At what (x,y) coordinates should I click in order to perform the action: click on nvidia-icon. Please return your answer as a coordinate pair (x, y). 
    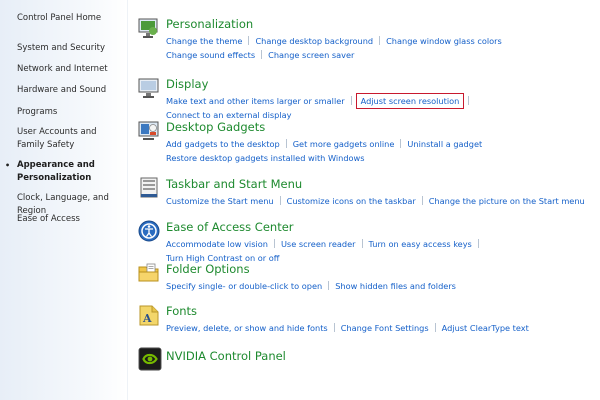
    Looking at the image, I should click on (150, 359).